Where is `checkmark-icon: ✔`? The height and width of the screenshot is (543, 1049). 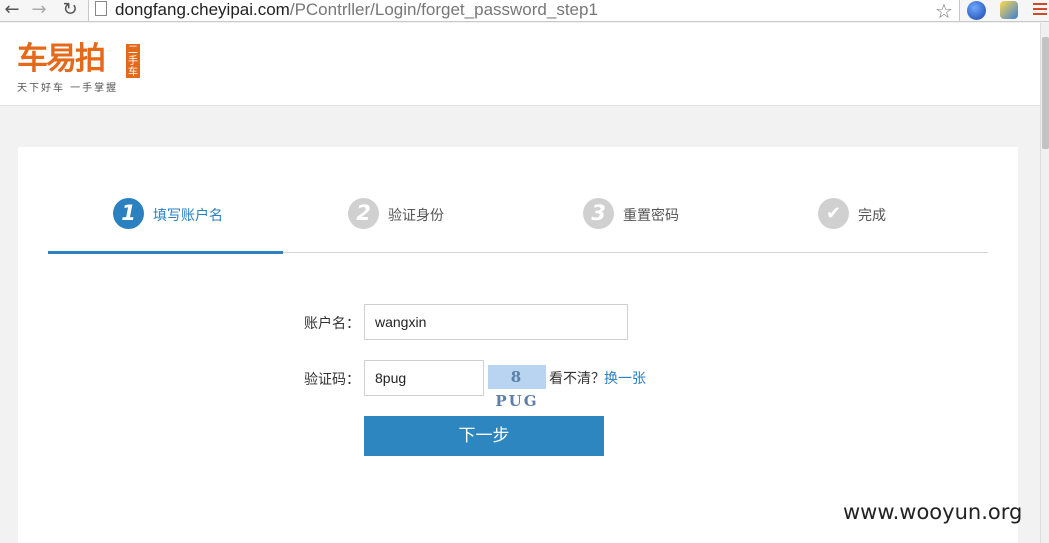
checkmark-icon: ✔ is located at coordinates (833, 213).